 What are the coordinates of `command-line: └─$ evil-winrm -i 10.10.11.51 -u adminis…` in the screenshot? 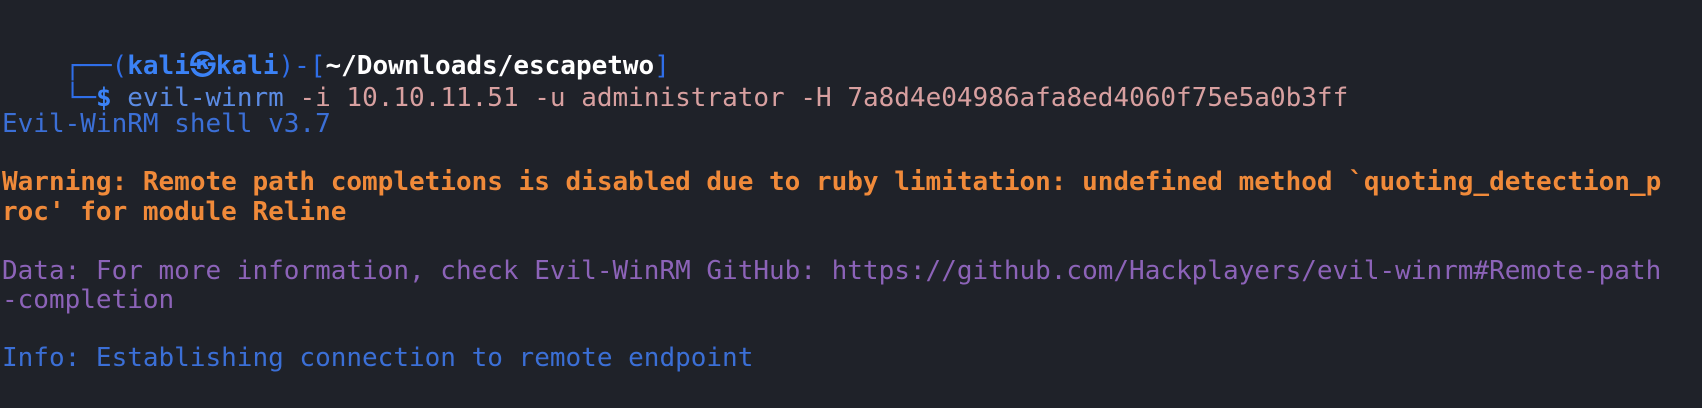 It's located at (675, 81).